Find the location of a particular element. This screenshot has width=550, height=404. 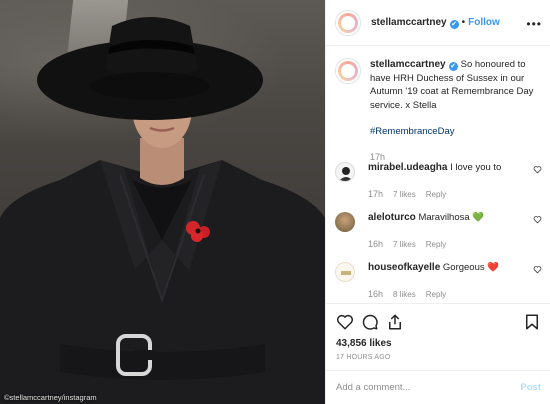

action-icons is located at coordinates (438, 323).